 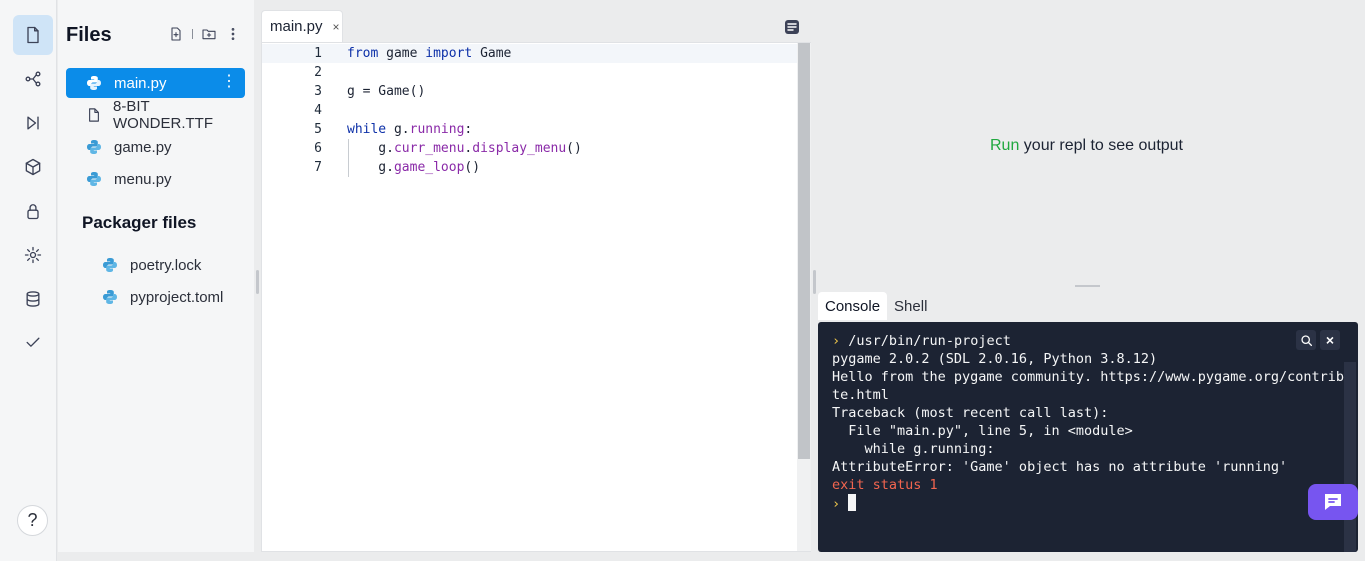 What do you see at coordinates (318, 167) in the screenshot?
I see `line-number: 7` at bounding box center [318, 167].